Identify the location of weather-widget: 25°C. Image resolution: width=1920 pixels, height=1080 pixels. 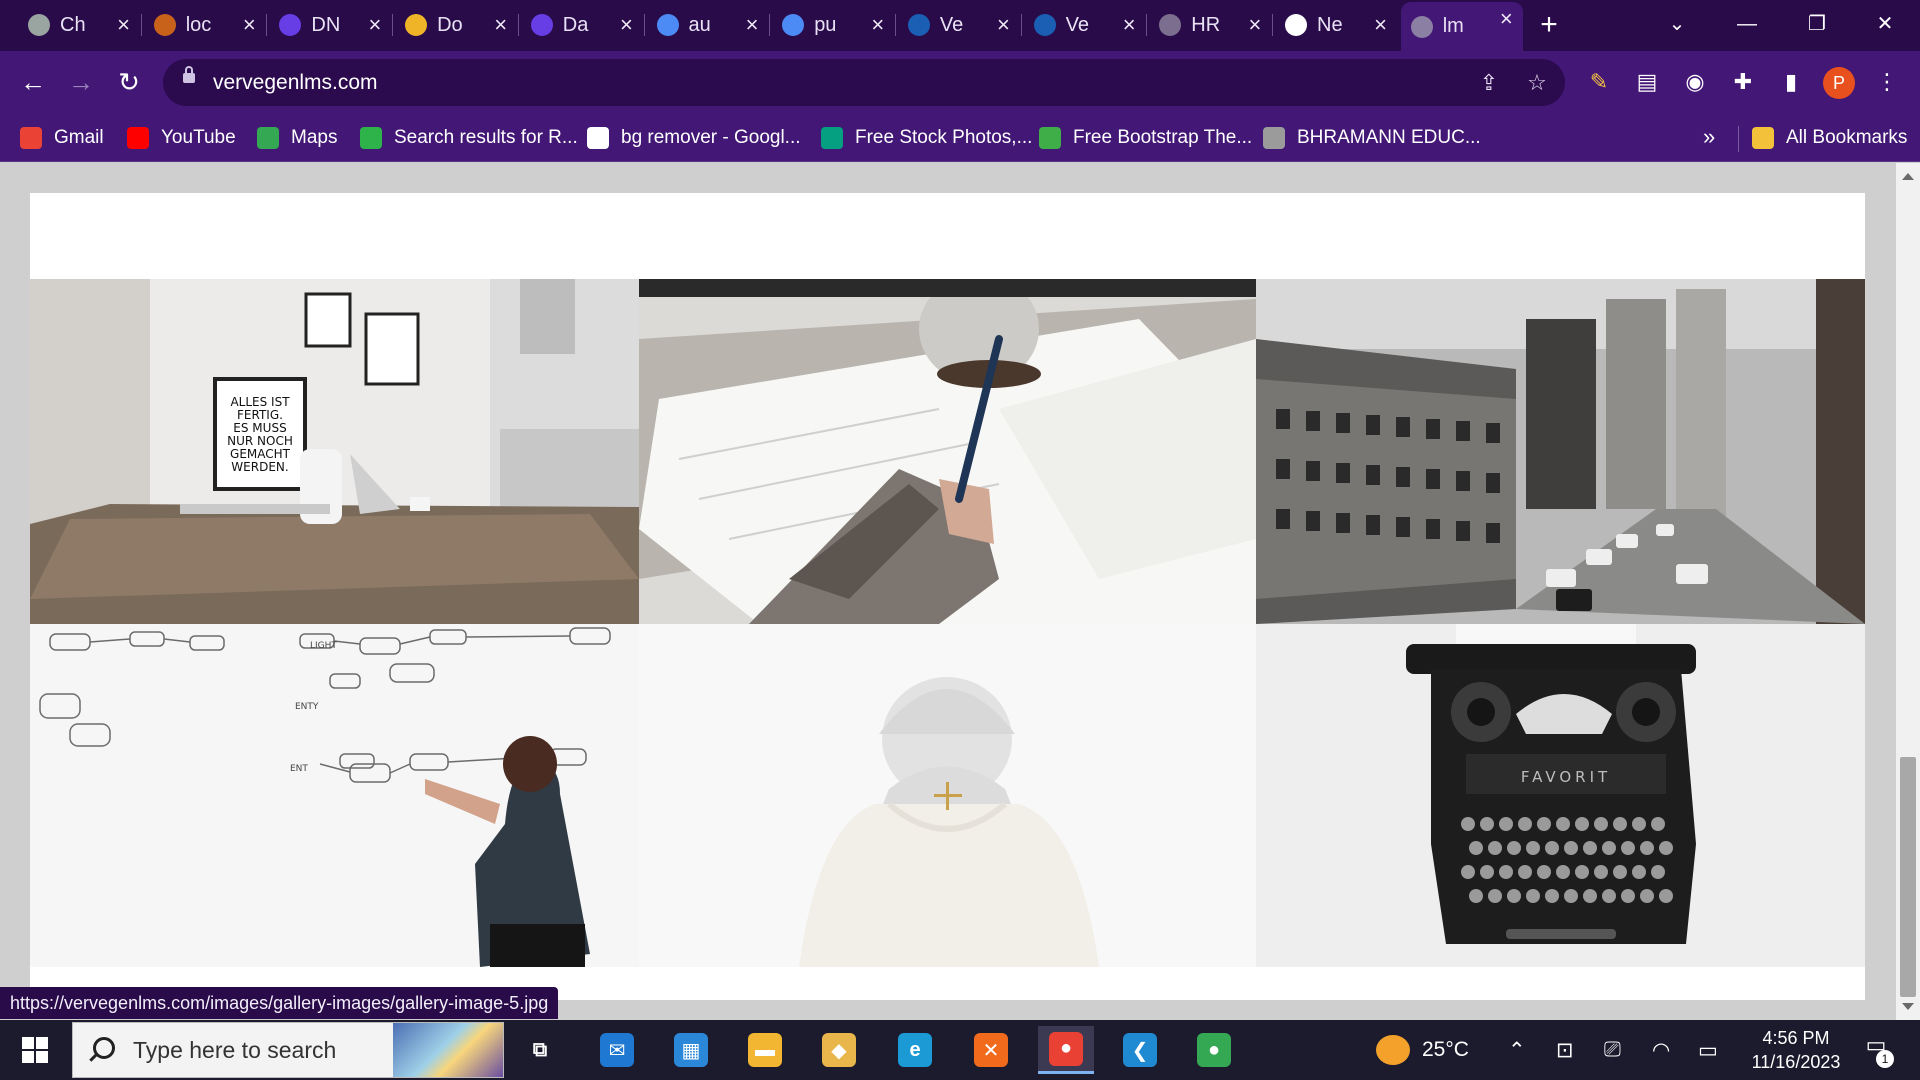
(1422, 1050).